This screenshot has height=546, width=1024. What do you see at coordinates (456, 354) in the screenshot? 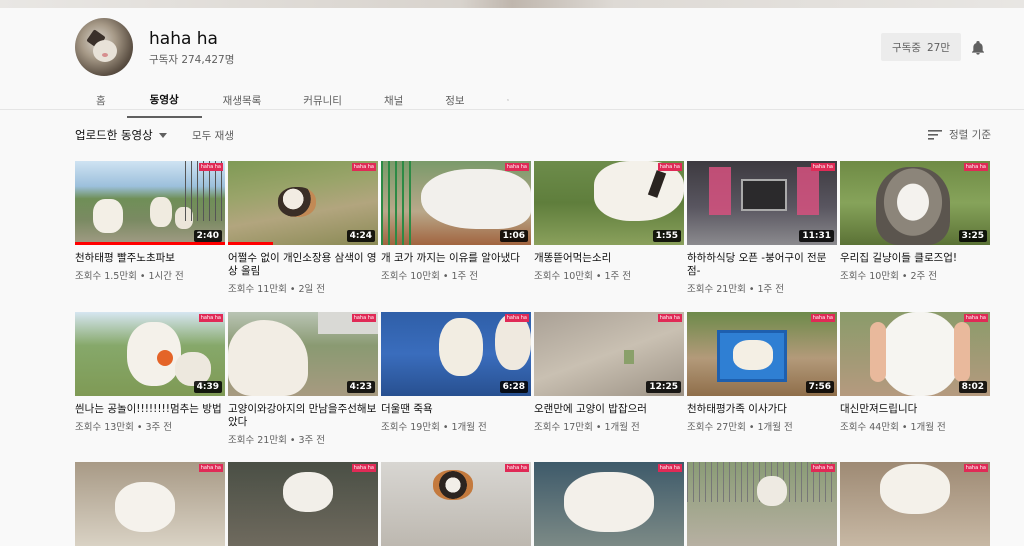
I see `video-thumbnail: haha ha 6:28` at bounding box center [456, 354].